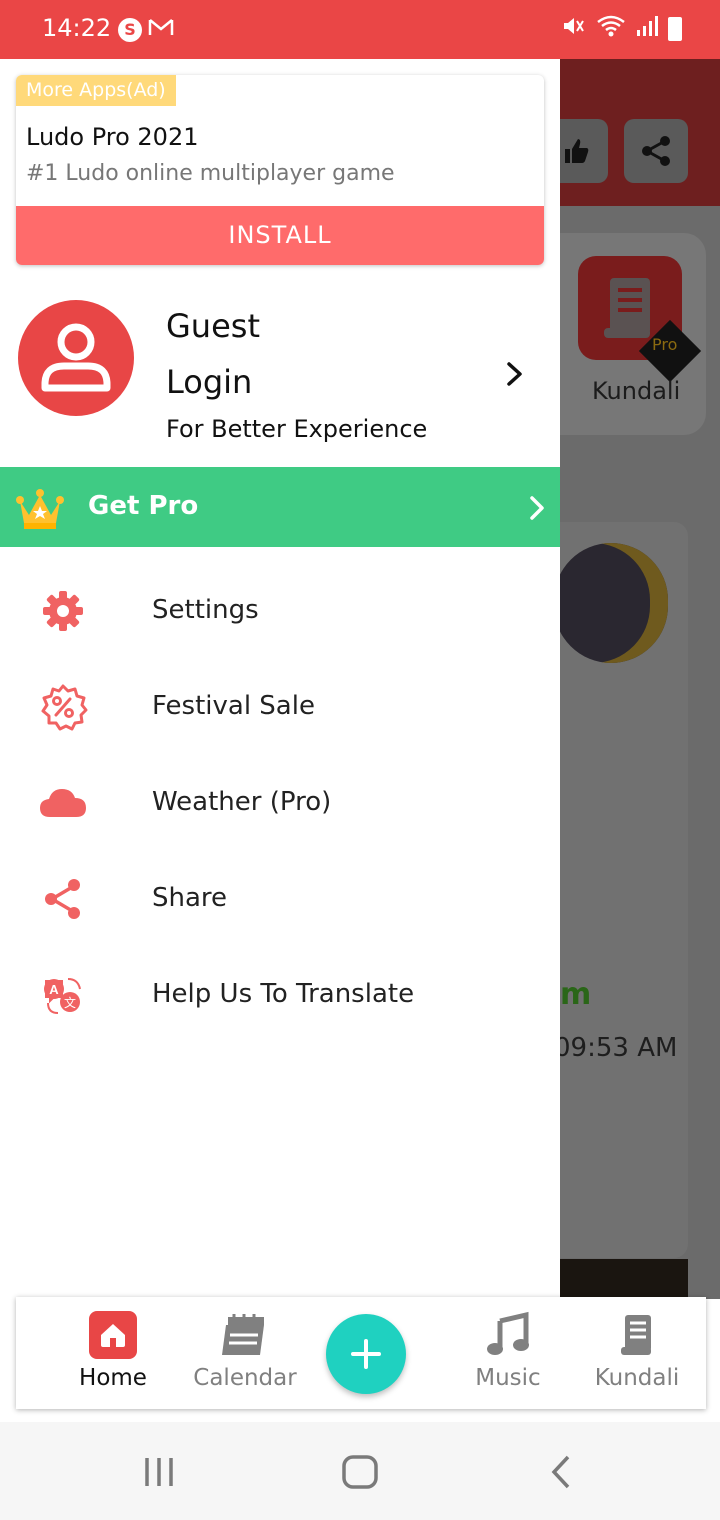 The width and height of the screenshot is (720, 1520). What do you see at coordinates (280, 899) in the screenshot?
I see `menu-item-share: Share` at bounding box center [280, 899].